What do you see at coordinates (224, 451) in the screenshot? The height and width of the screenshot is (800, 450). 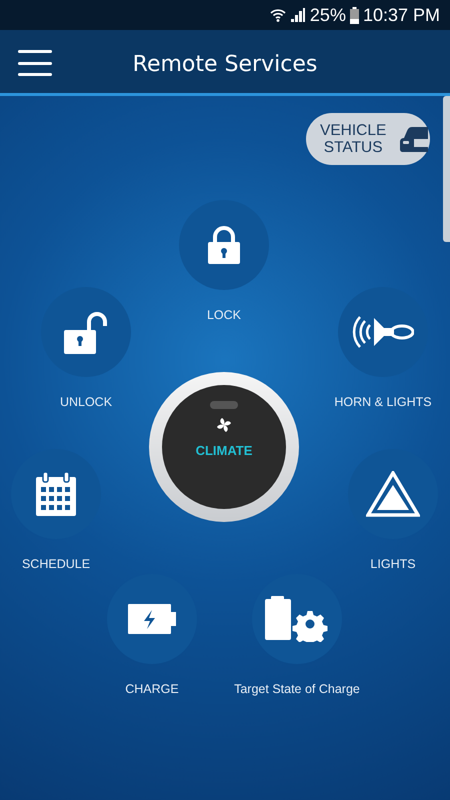 I see `climate-label: CLIMATE` at bounding box center [224, 451].